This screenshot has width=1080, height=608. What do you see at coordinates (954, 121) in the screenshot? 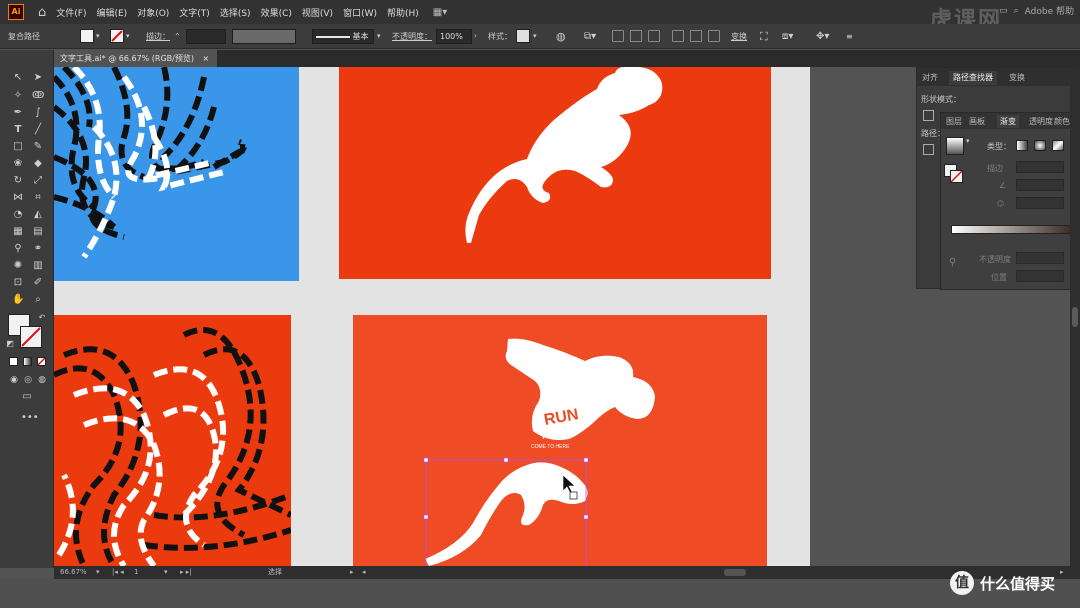
I see `tab-layers: 图层` at bounding box center [954, 121].